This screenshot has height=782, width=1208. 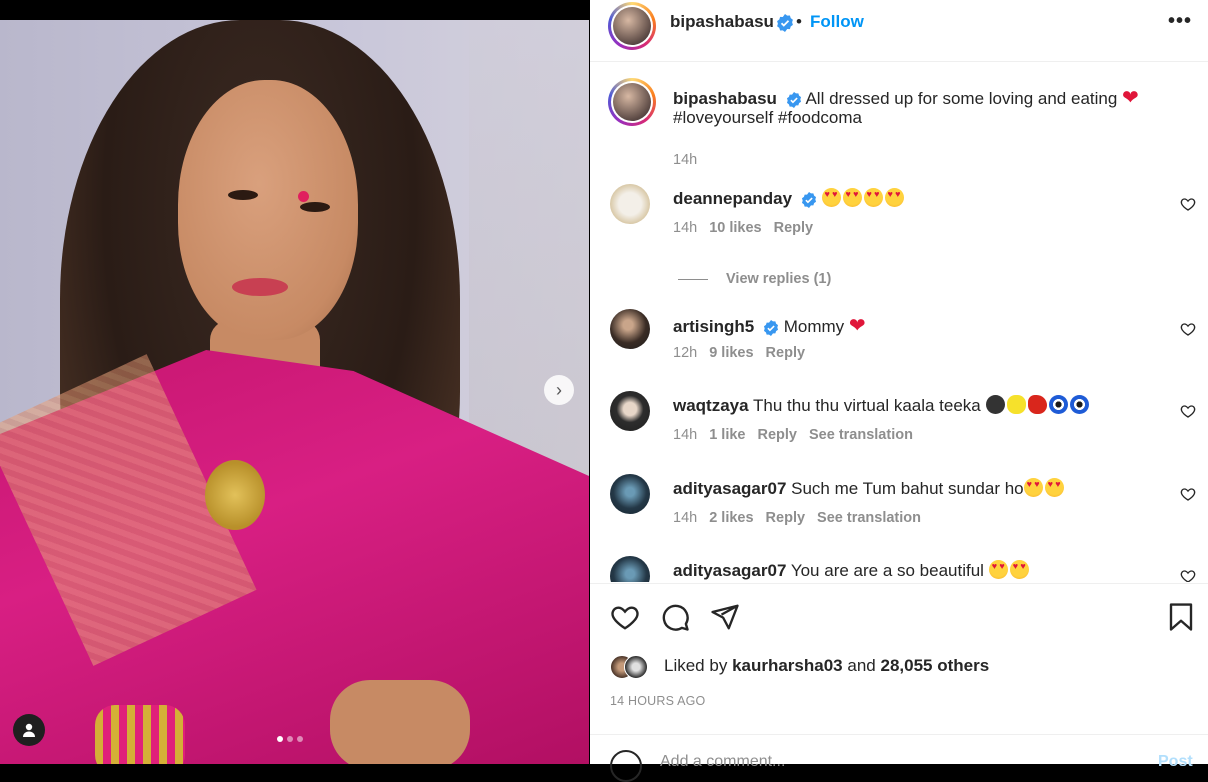 I want to click on comment-text: Mommy, so click(x=814, y=326).